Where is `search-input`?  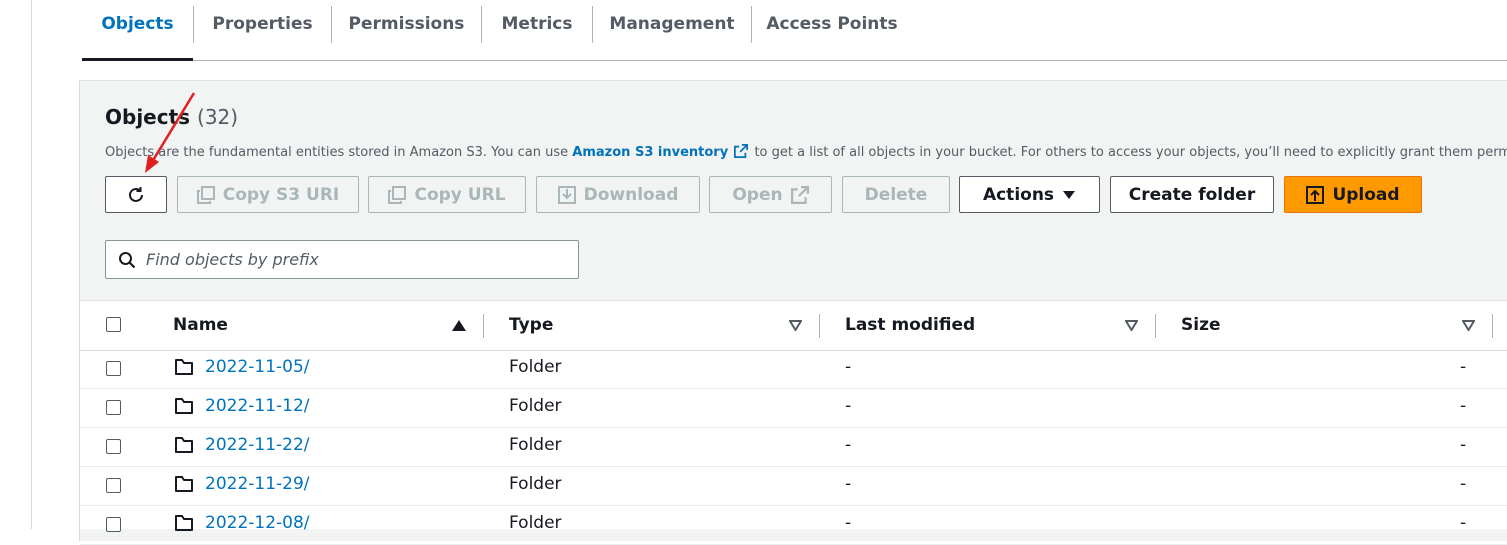 search-input is located at coordinates (346, 259).